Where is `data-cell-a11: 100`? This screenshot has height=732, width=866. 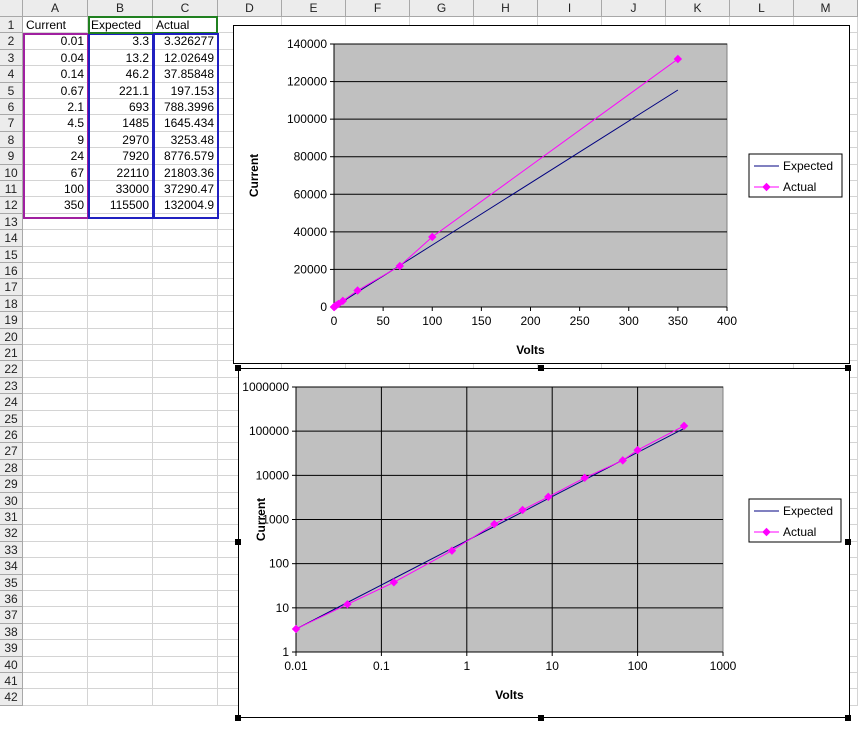
data-cell-a11: 100 is located at coordinates (55, 189).